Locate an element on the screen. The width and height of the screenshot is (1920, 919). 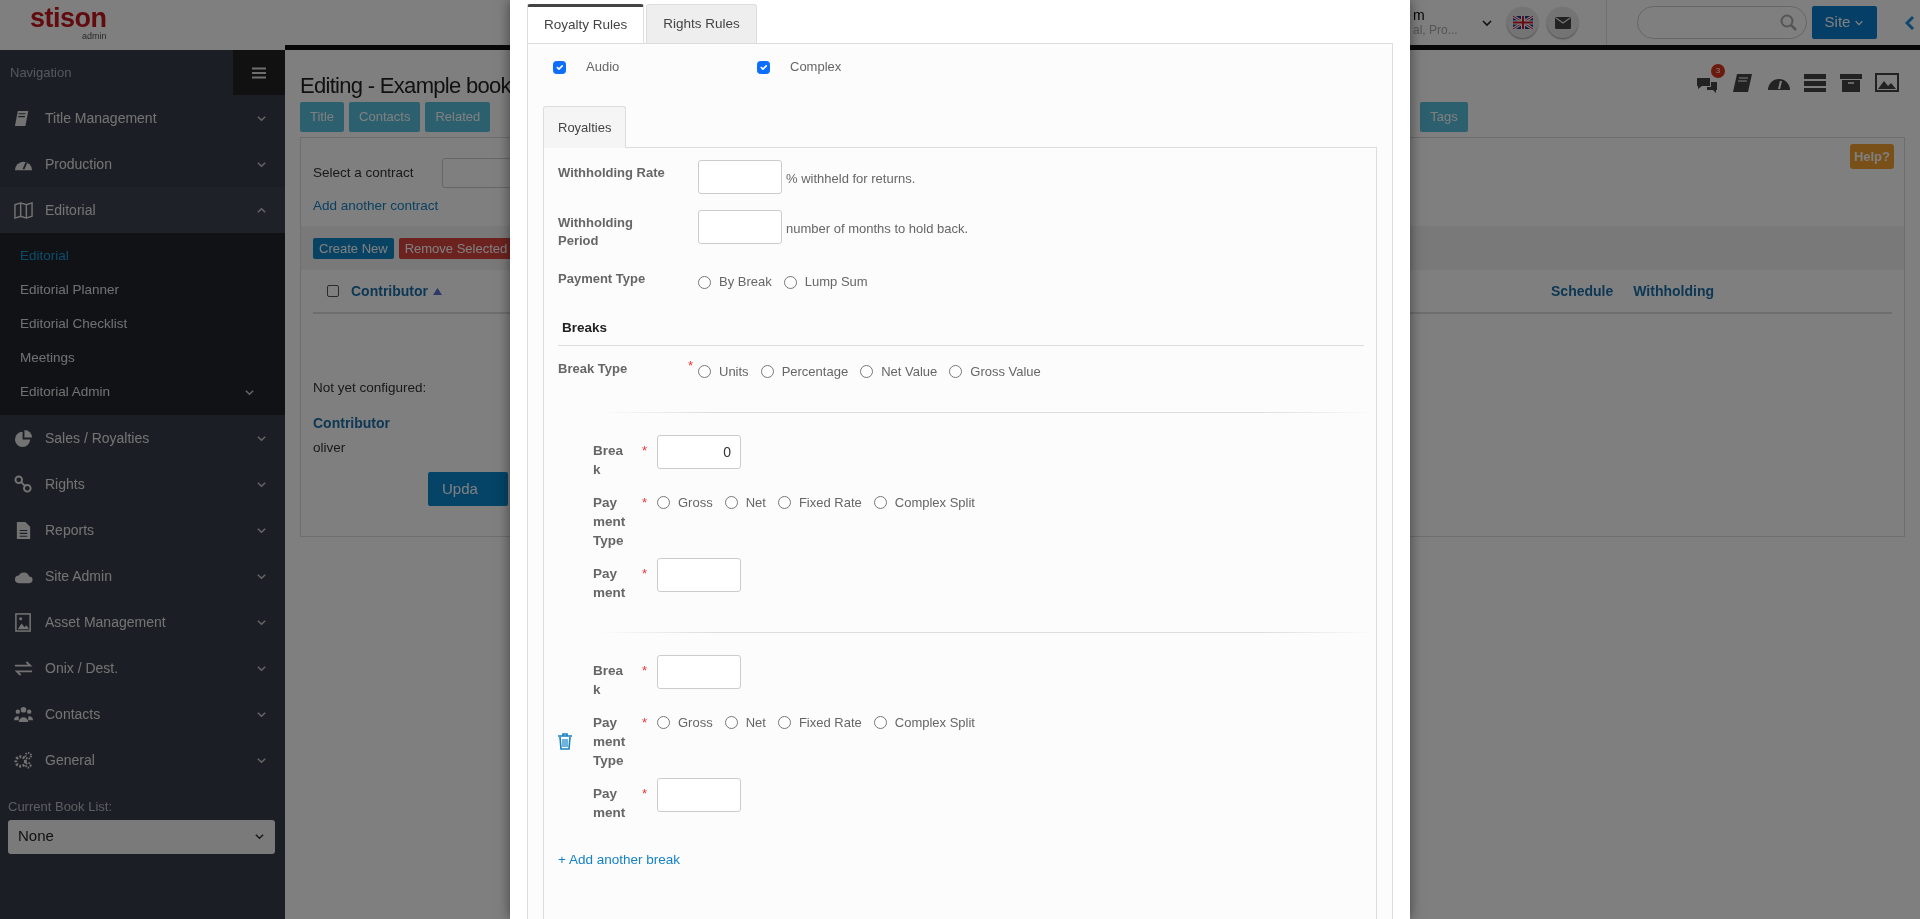
field-hint: % withheld for returns. is located at coordinates (850, 179).